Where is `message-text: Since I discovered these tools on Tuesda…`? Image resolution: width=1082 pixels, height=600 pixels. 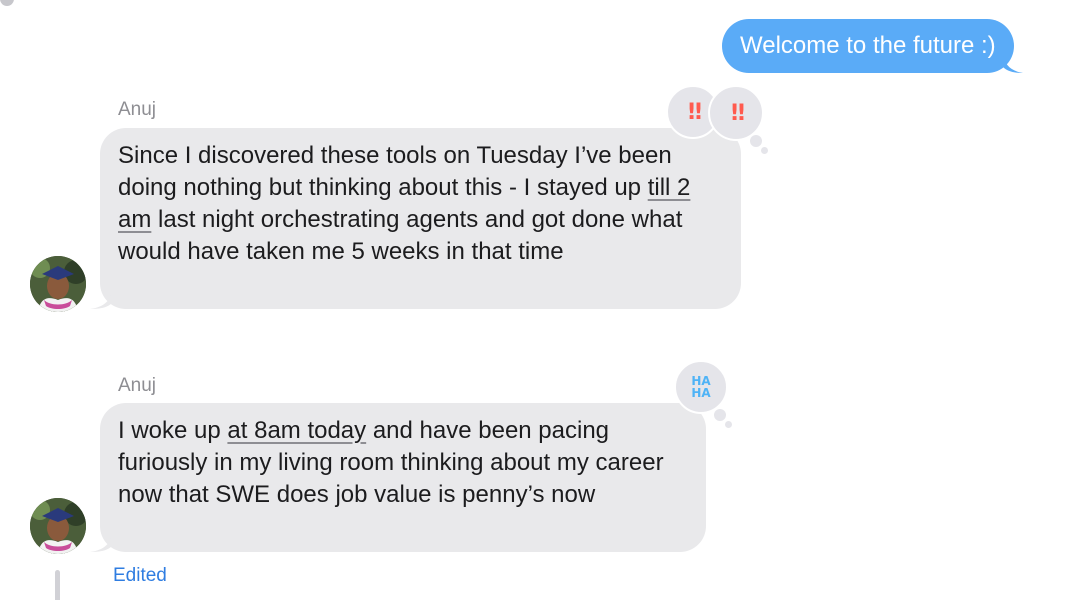
message-text: Since I discovered these tools on Tuesda… is located at coordinates (404, 203).